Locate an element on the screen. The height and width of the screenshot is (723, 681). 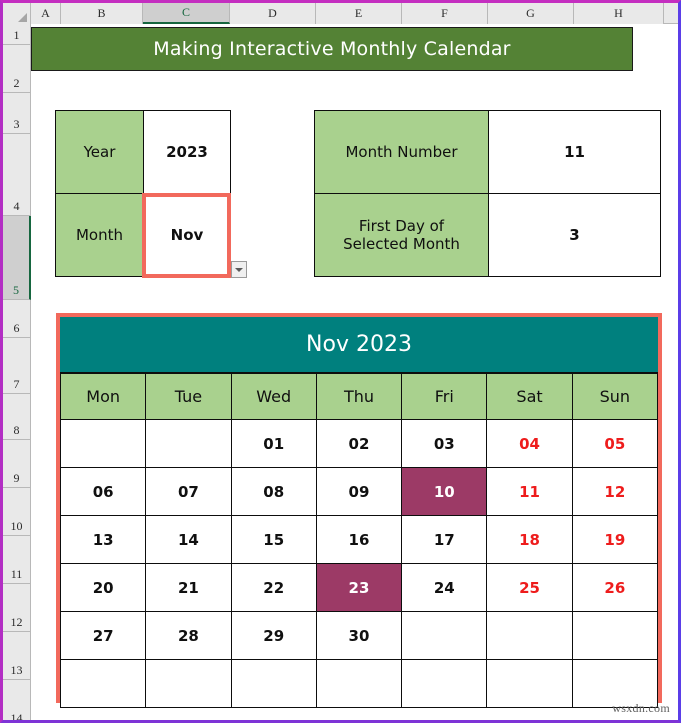
calendar-title: Nov 2023 is located at coordinates (359, 345).